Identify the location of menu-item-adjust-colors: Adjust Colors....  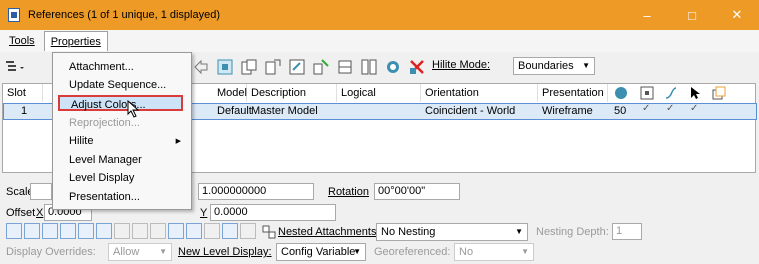
(120, 103).